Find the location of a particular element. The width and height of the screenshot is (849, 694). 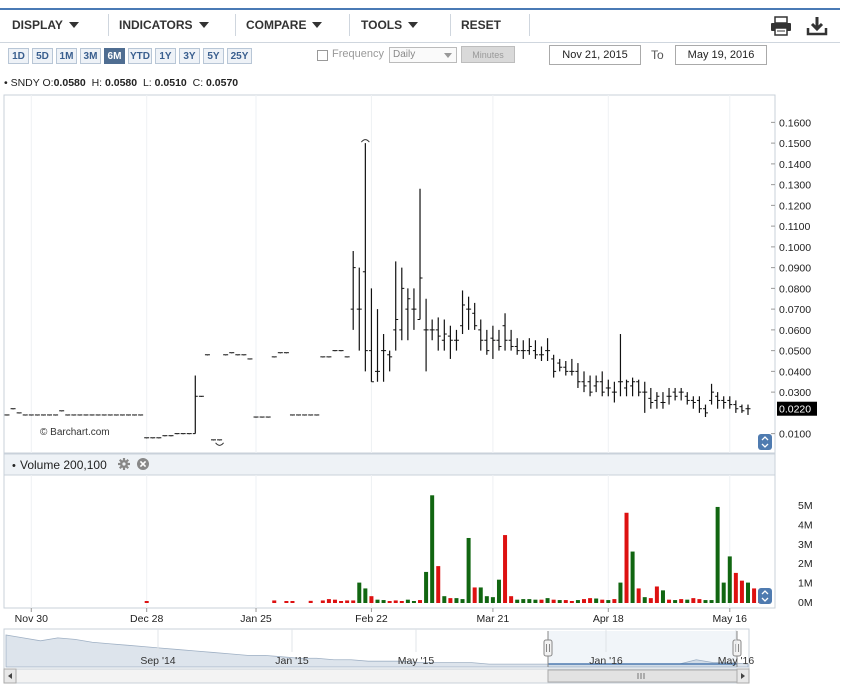

y-tick-label: 0.0800 is located at coordinates (795, 289).